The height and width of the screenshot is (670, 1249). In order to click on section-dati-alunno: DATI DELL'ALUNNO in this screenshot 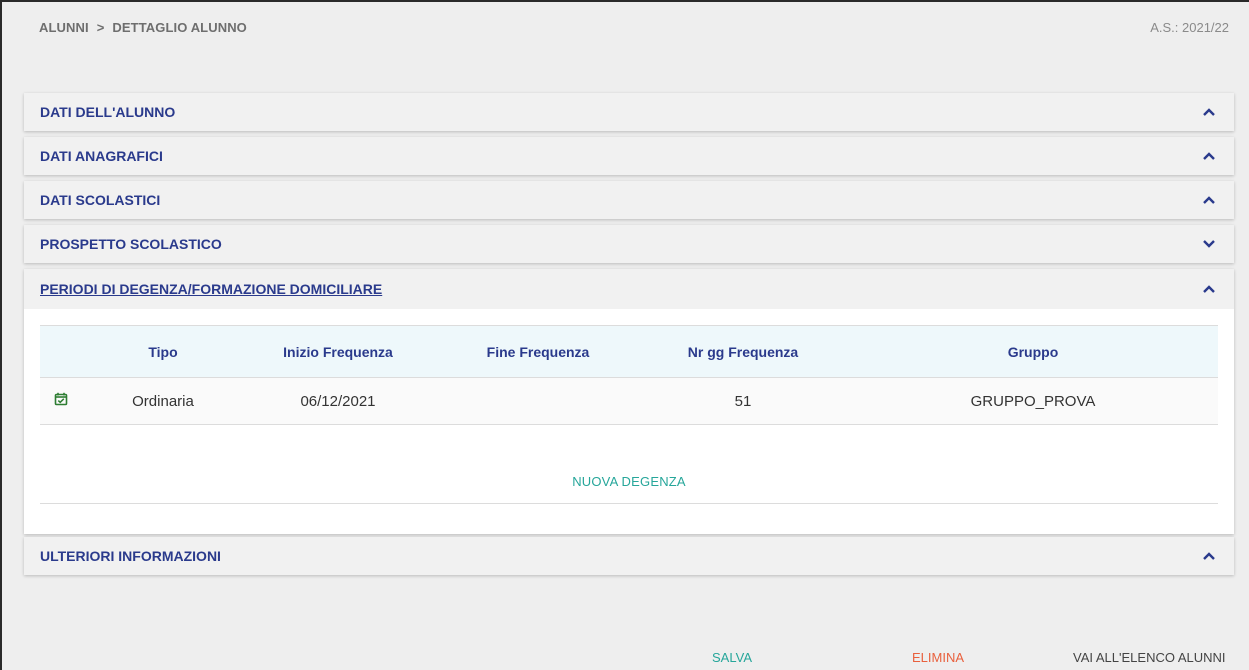, I will do `click(629, 112)`.